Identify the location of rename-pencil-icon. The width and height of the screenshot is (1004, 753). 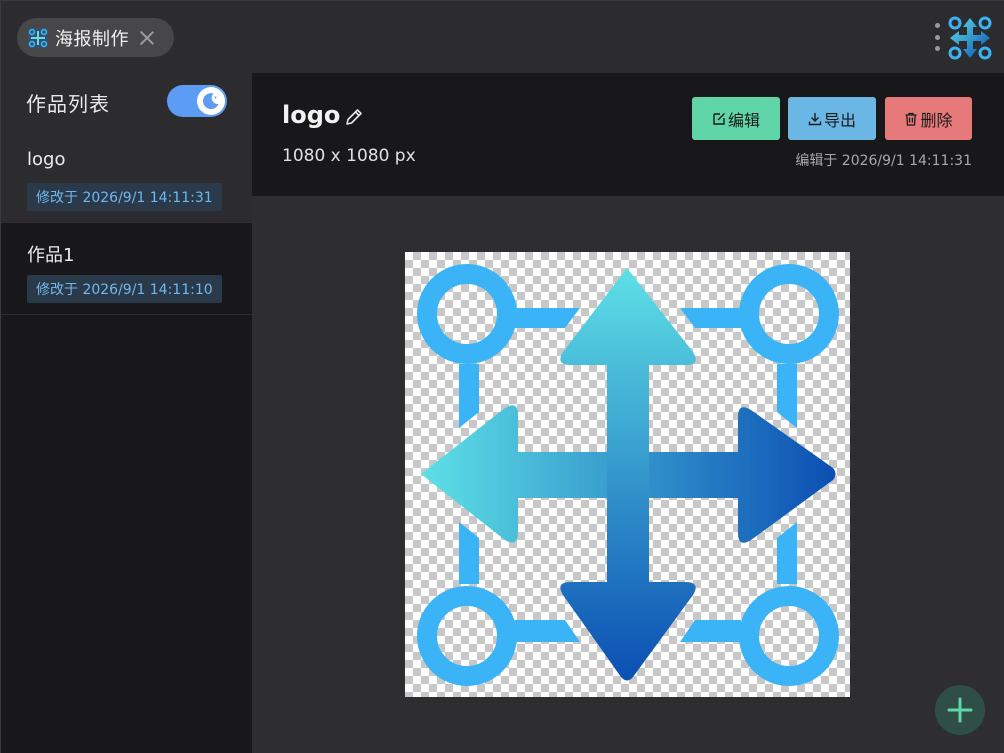
(354, 117).